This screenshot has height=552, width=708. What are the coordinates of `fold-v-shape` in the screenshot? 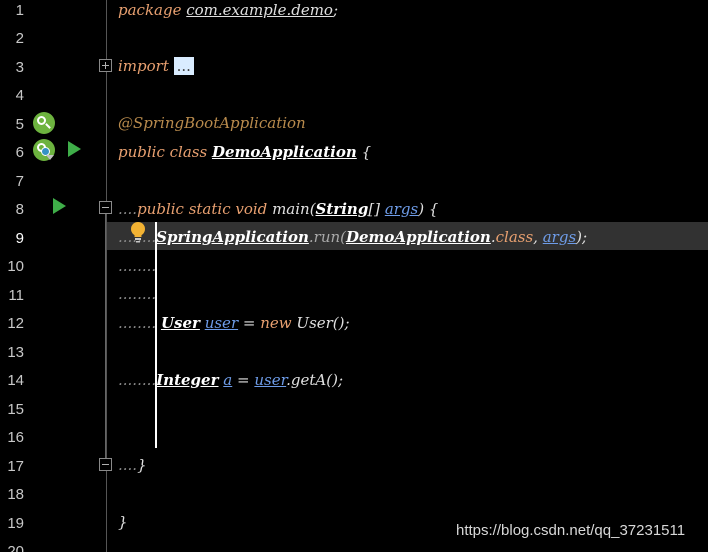 It's located at (105, 65).